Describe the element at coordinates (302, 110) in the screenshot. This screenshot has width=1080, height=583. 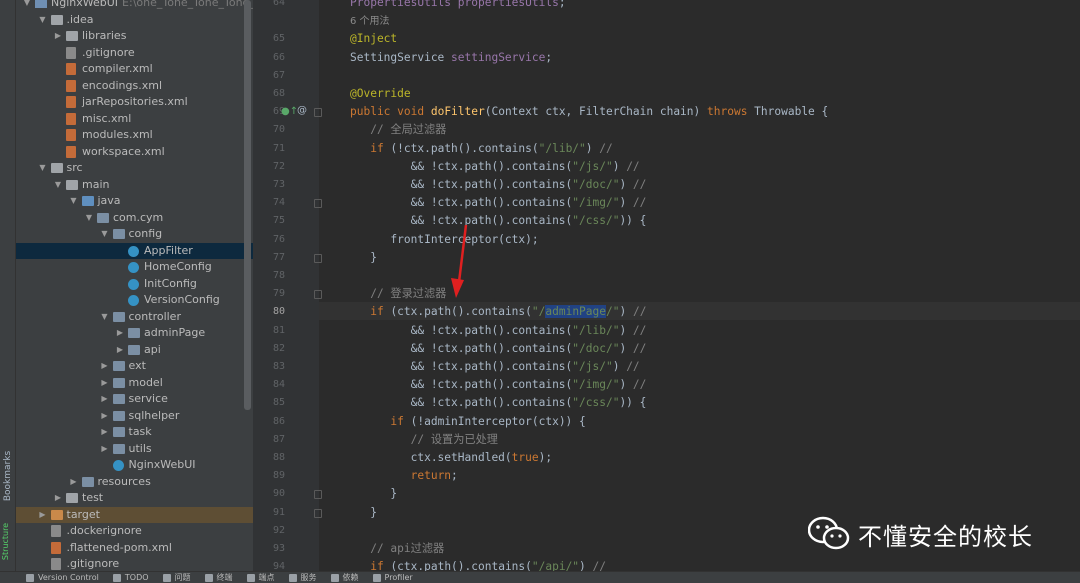
I see `annotation-gutter-icon: @` at that location.